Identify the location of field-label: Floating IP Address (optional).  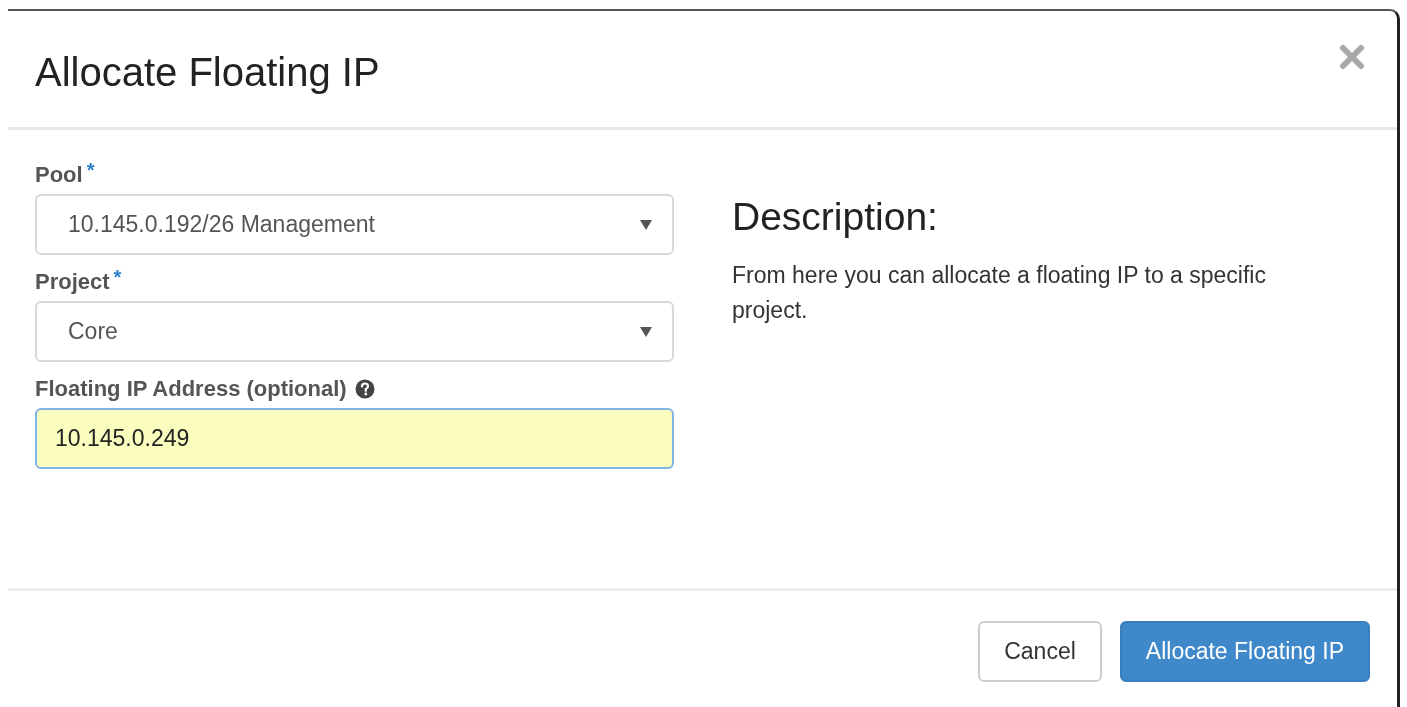
(191, 389).